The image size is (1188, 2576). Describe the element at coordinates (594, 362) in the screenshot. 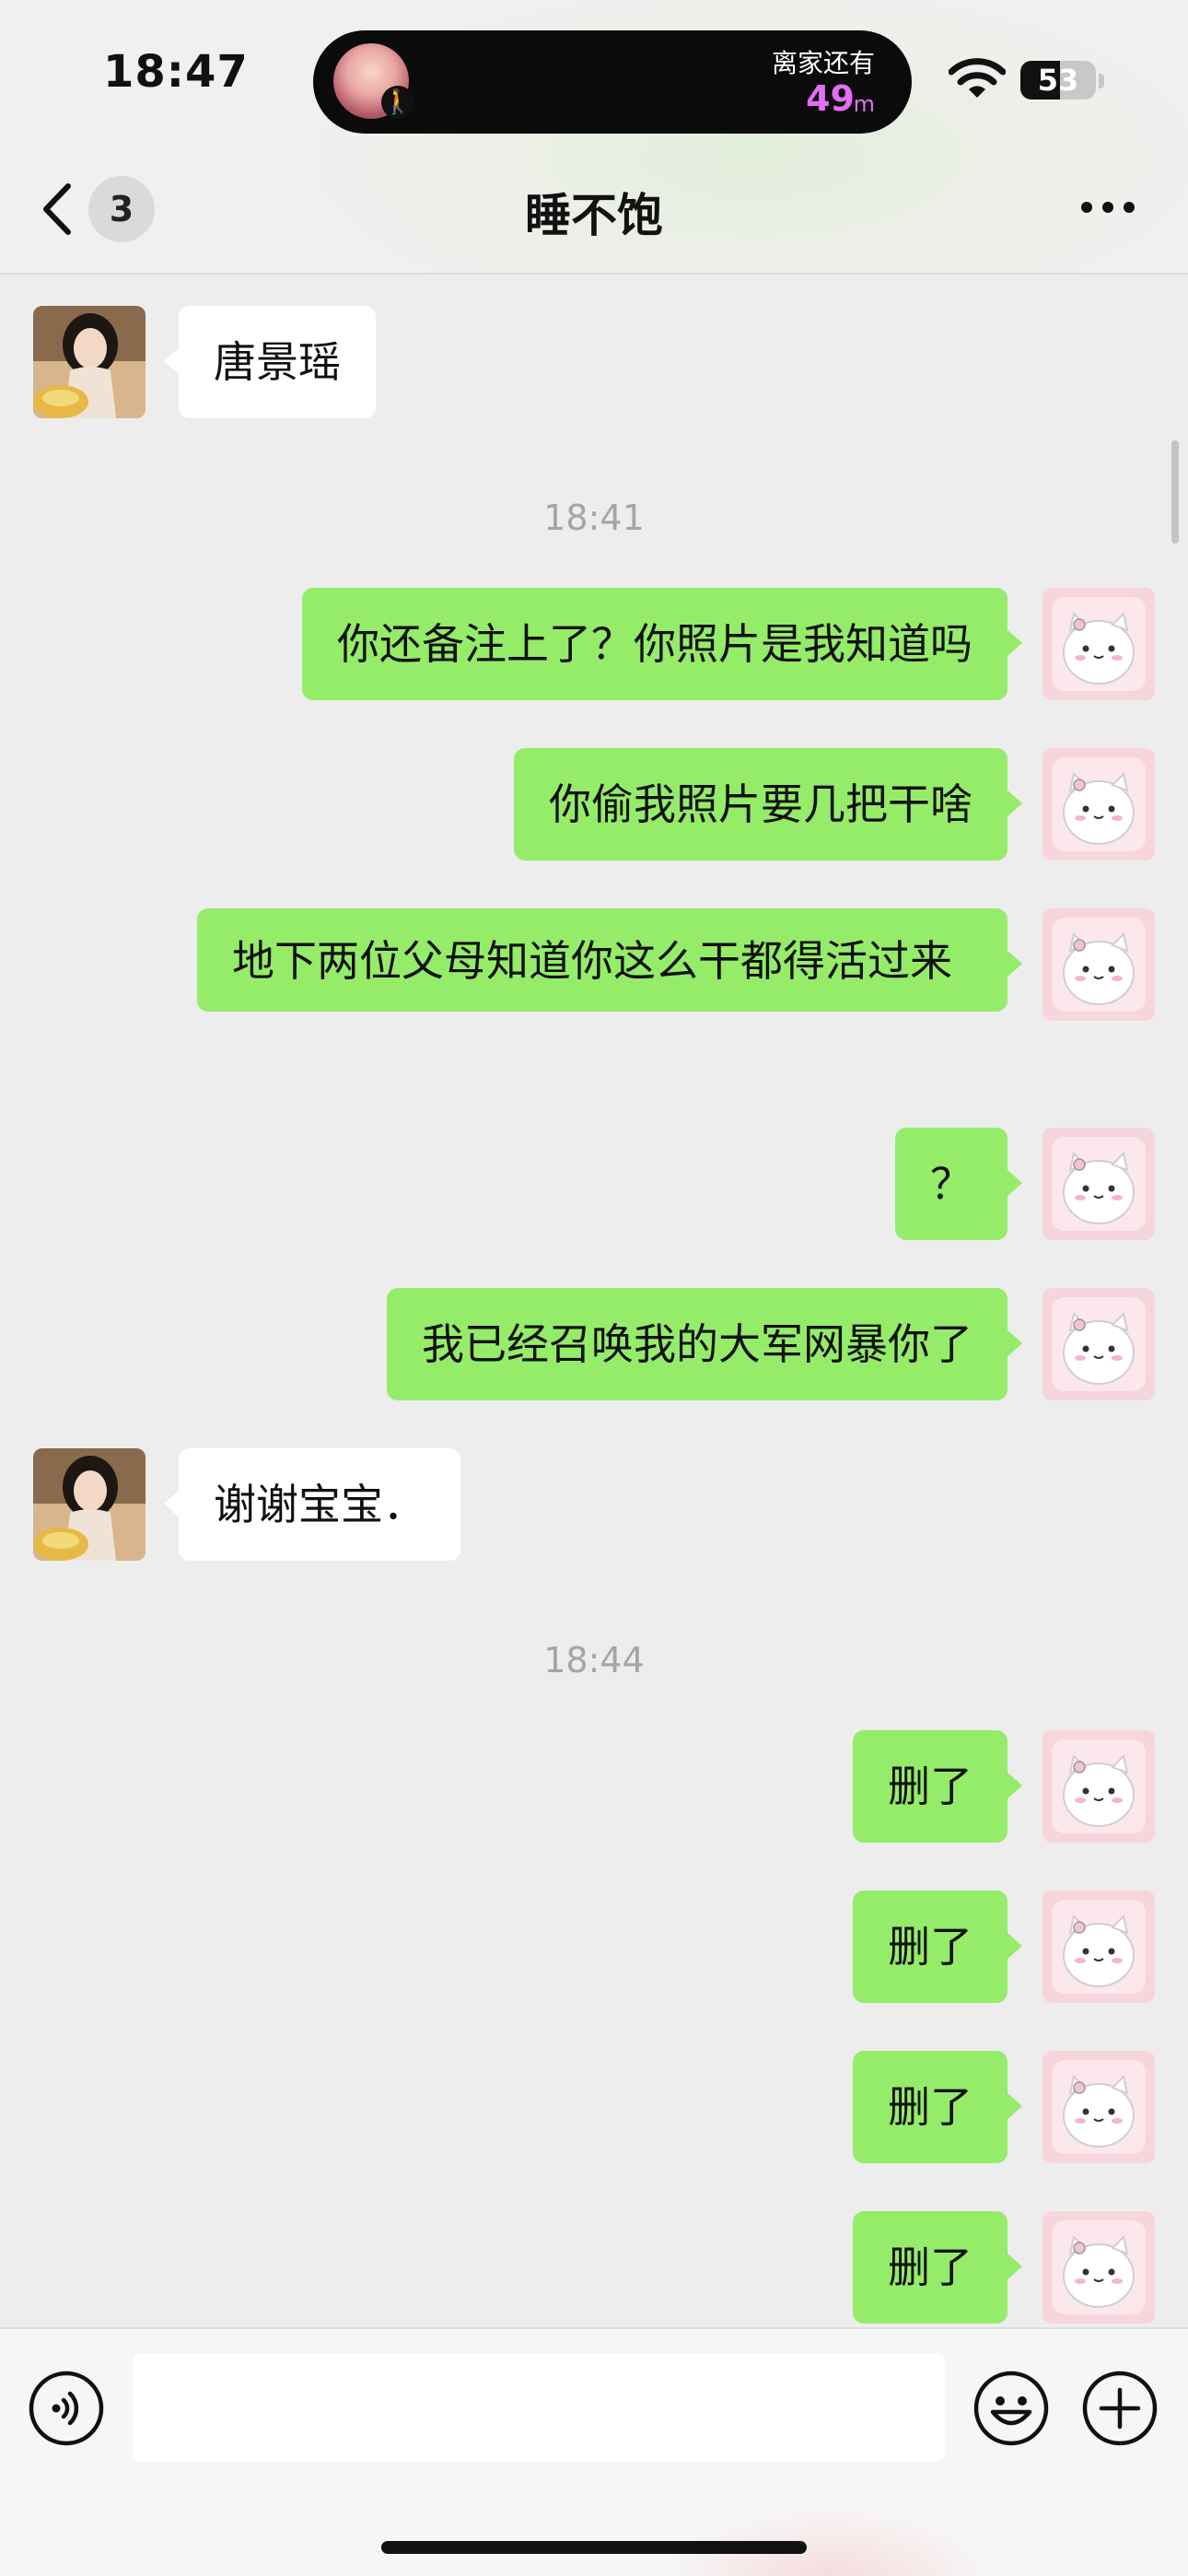

I see `incoming-message: 唐景瑶` at that location.